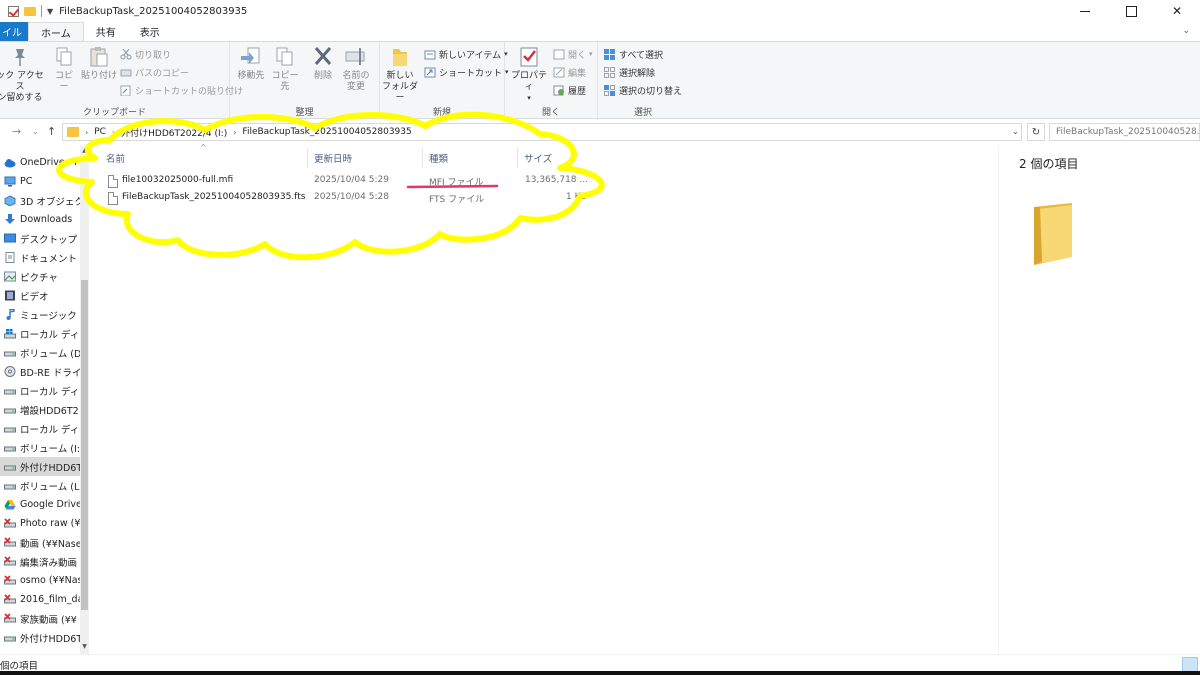 This screenshot has height=675, width=1200. I want to click on scroll-up-icon: ▲, so click(84, 150).